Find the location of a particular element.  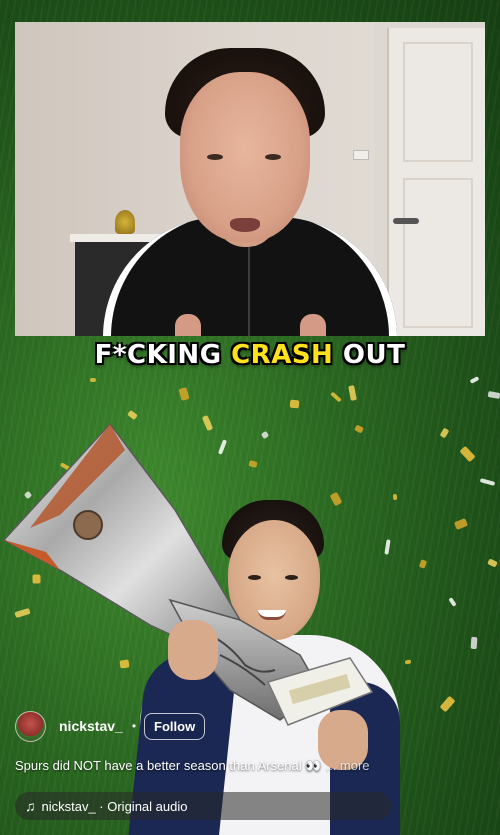

presenter-face is located at coordinates (245, 157).